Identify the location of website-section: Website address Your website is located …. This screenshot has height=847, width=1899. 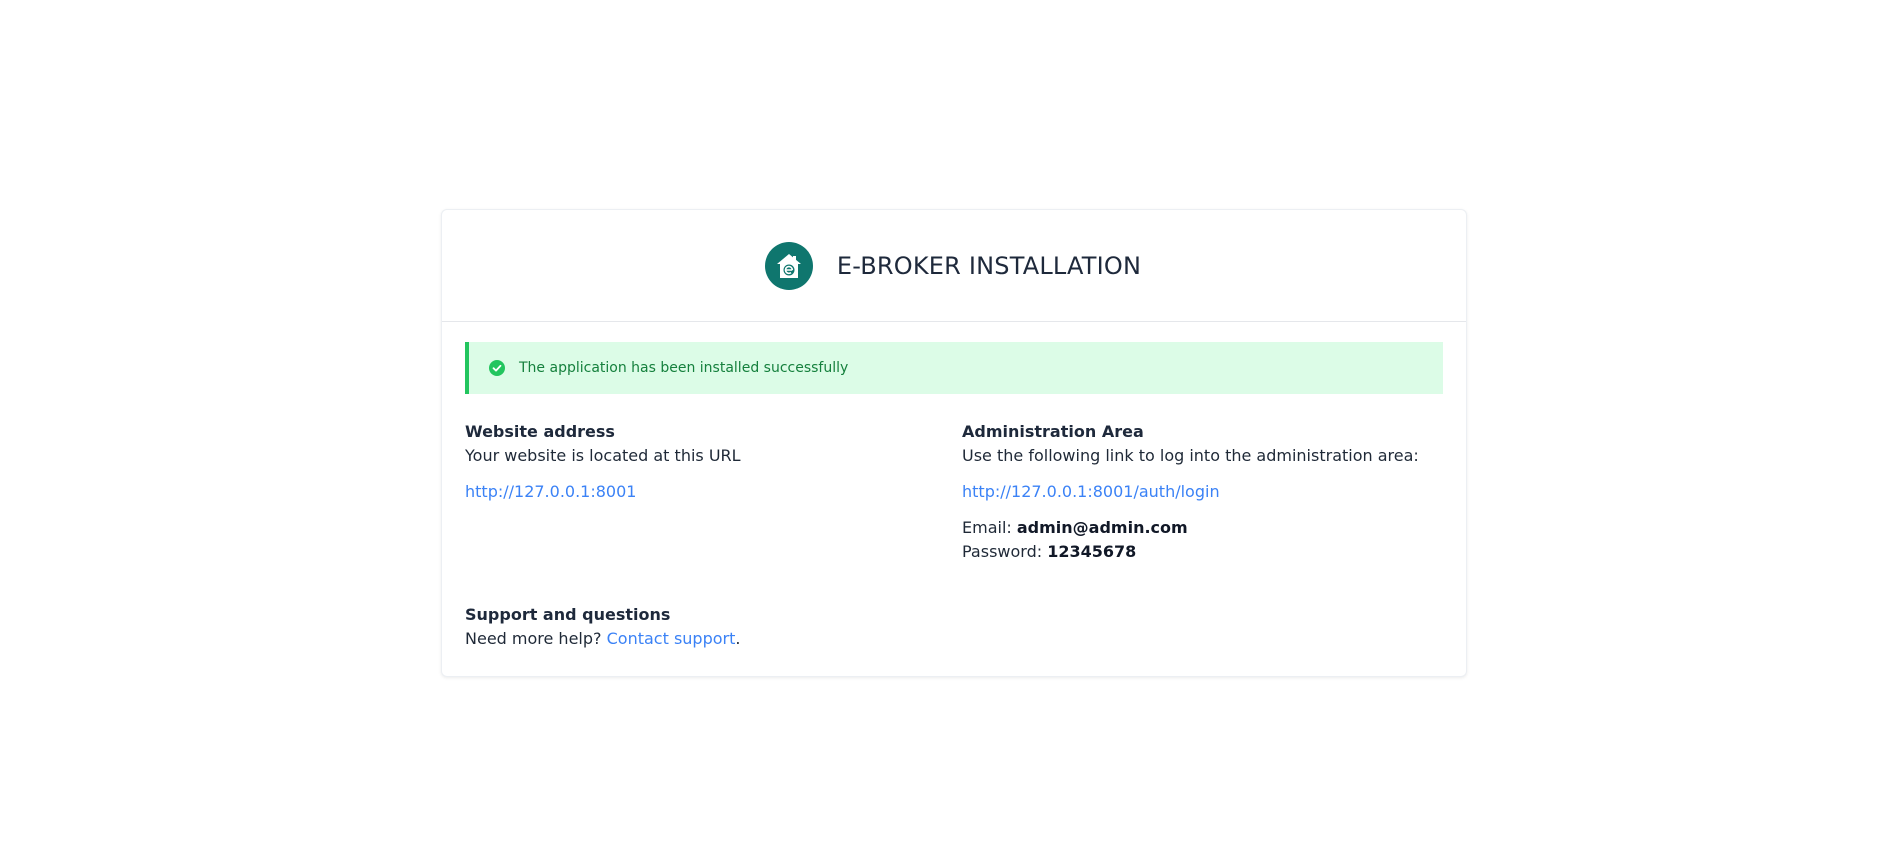
(603, 462).